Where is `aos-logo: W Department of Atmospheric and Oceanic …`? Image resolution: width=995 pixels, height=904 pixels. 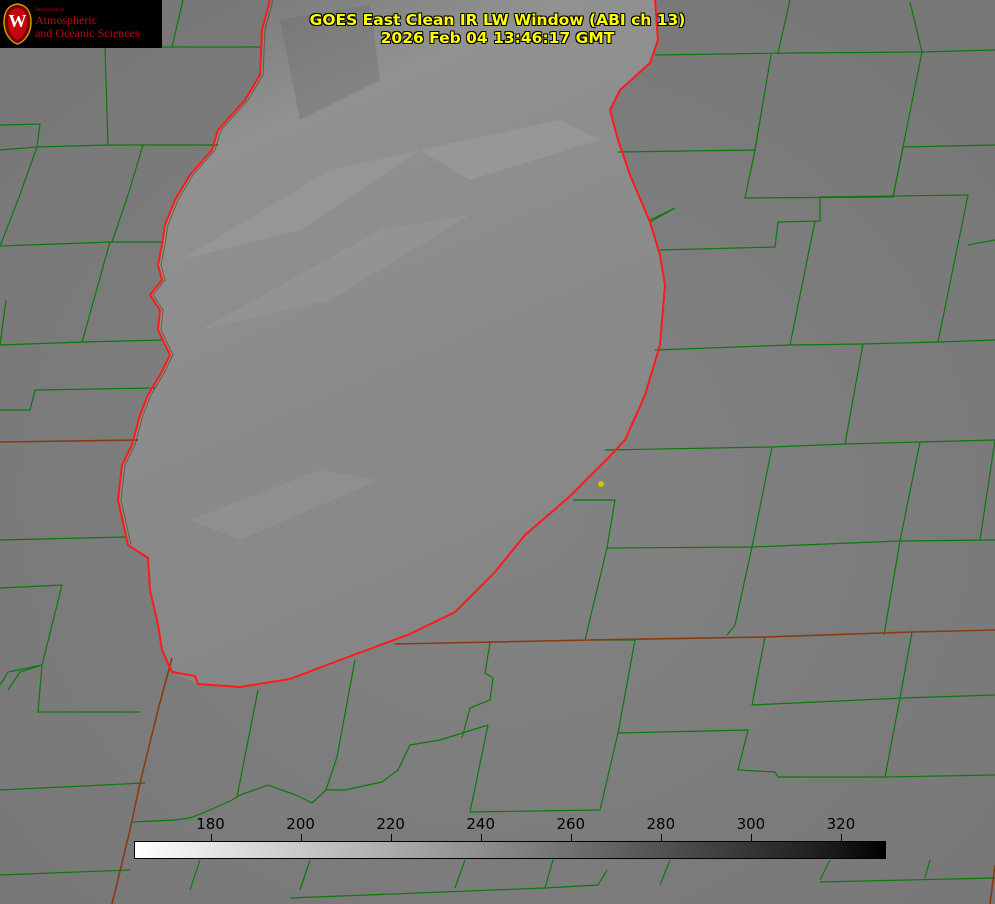 aos-logo: W Department of Atmospheric and Oceanic … is located at coordinates (81, 24).